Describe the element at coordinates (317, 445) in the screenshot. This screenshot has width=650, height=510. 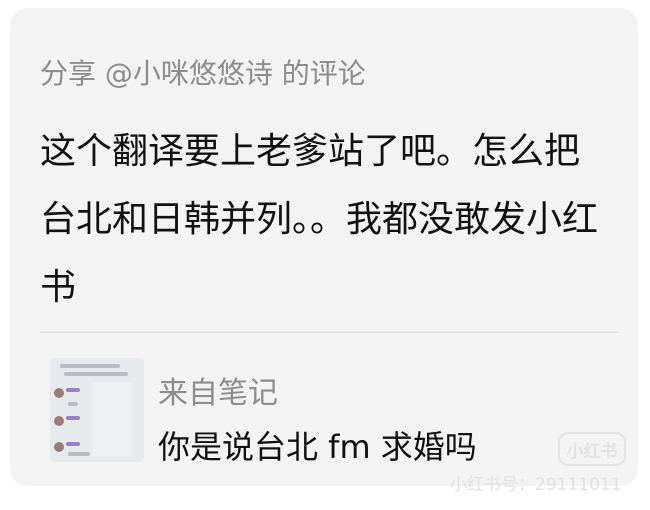
I see `note-excerpt: 你是说台北 fm 求婚吗` at that location.